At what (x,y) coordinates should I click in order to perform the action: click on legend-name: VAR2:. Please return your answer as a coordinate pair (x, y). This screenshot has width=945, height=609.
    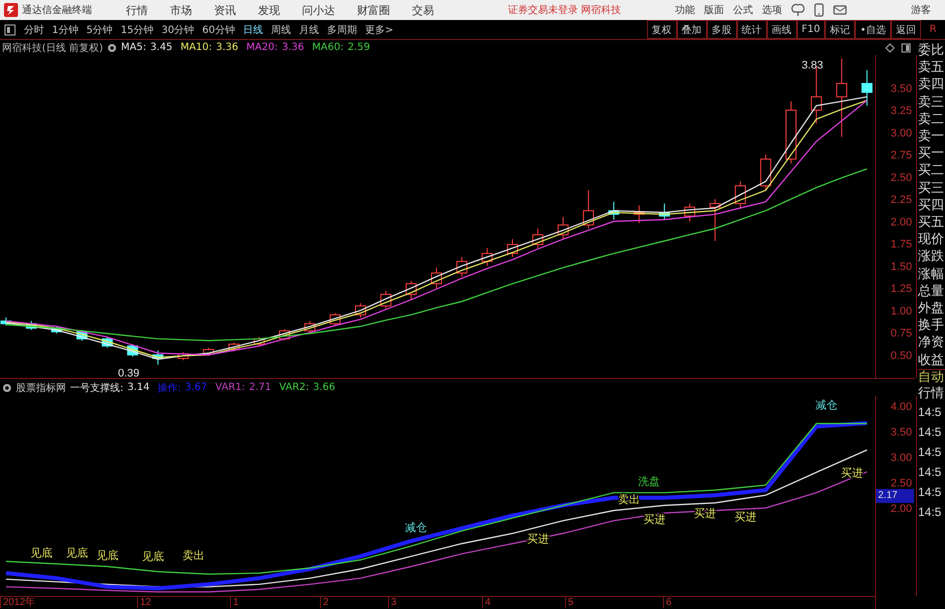
    Looking at the image, I should click on (294, 387).